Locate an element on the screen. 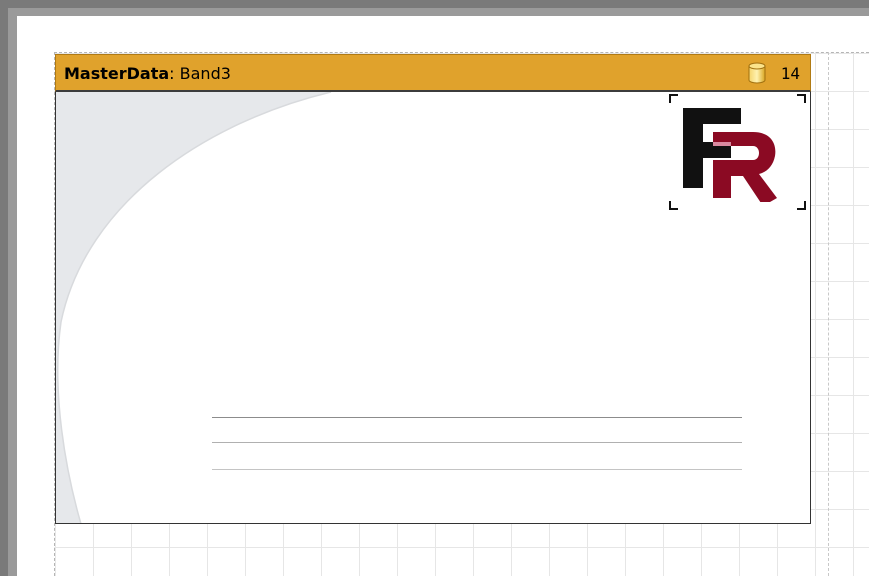 This screenshot has width=869, height=576. band-type-label: MasterData is located at coordinates (117, 73).